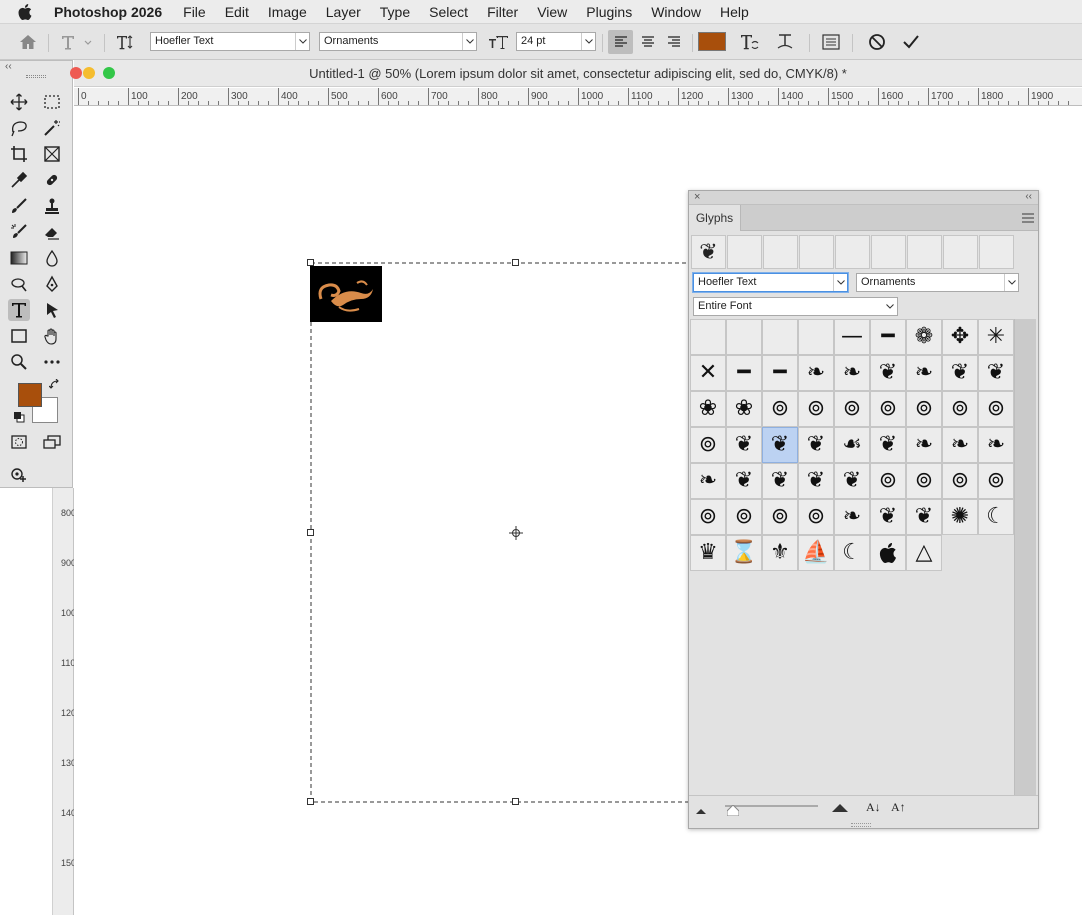  I want to click on menu-select: Select, so click(448, 12).